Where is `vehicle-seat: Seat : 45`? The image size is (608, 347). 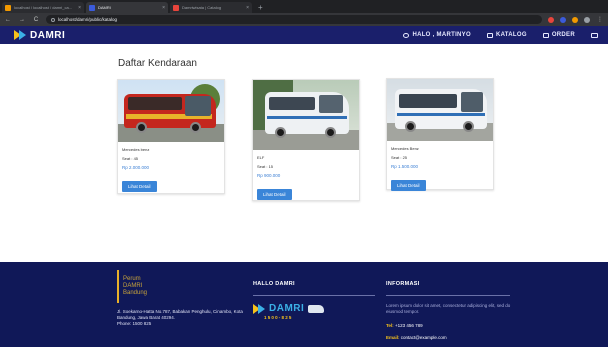 vehicle-seat: Seat : 45 is located at coordinates (130, 158).